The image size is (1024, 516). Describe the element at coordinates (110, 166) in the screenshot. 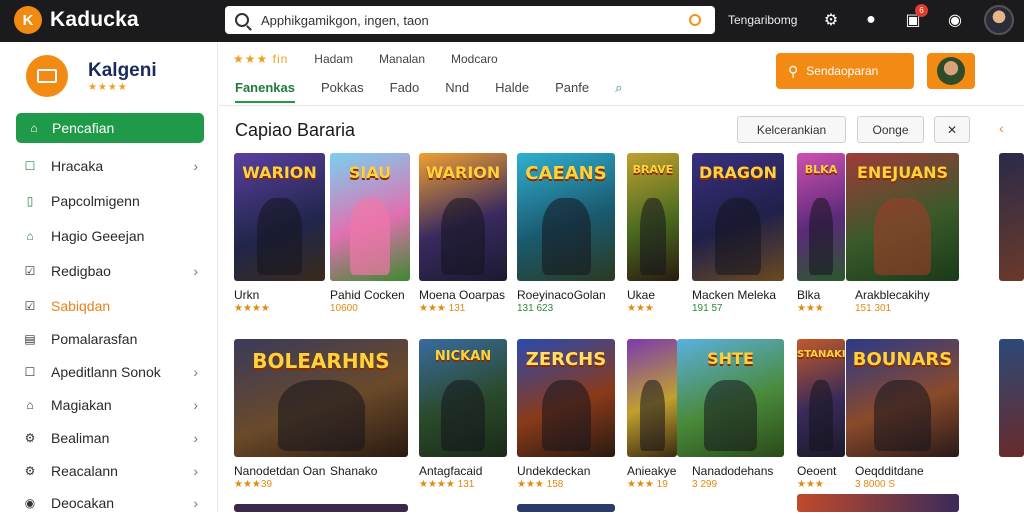

I see `sidebar-item-1: ☐ Hracaka ›` at that location.